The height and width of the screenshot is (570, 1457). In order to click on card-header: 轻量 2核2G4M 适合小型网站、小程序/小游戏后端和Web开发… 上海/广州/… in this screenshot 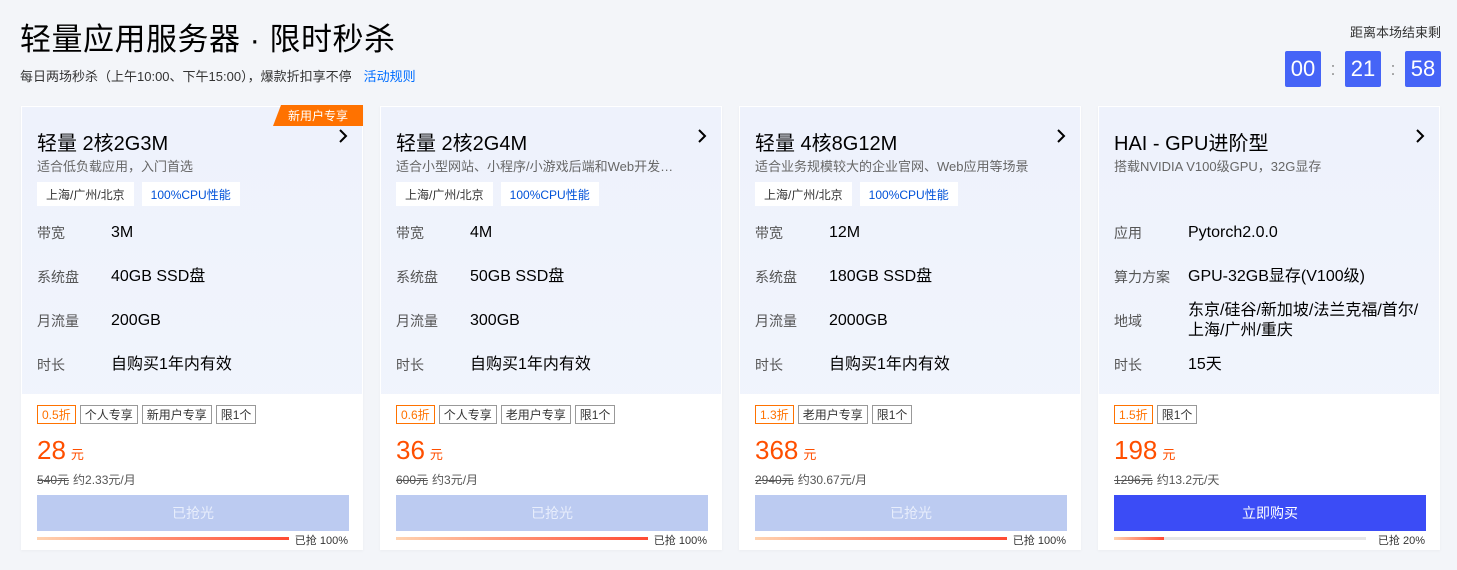, I will do `click(551, 250)`.